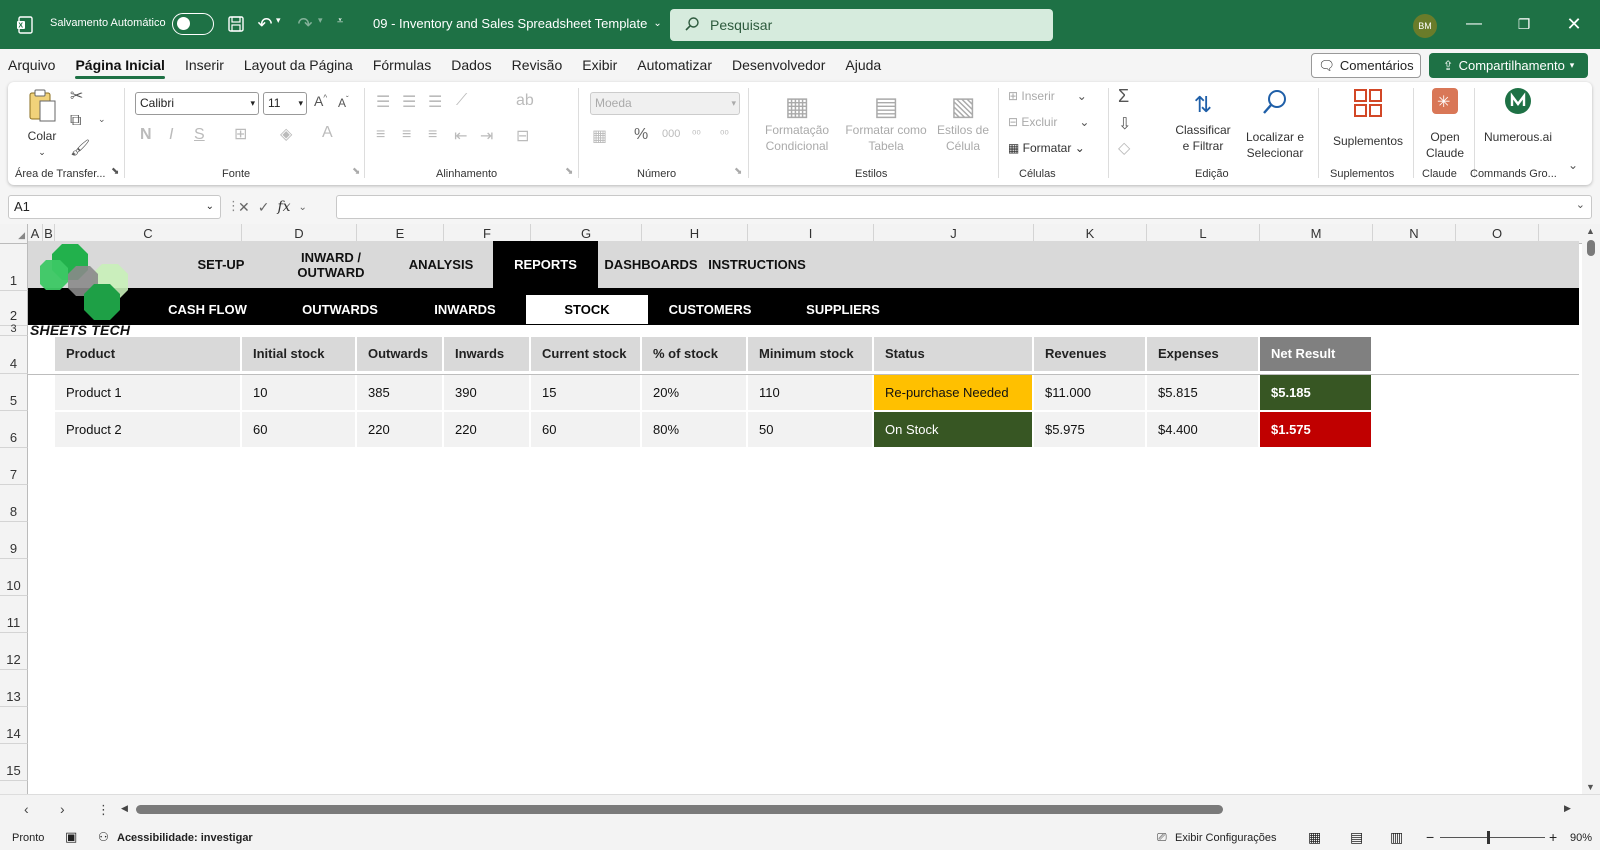 The width and height of the screenshot is (1600, 850). What do you see at coordinates (197, 103) in the screenshot?
I see `font-name-select: Calibri ▾` at bounding box center [197, 103].